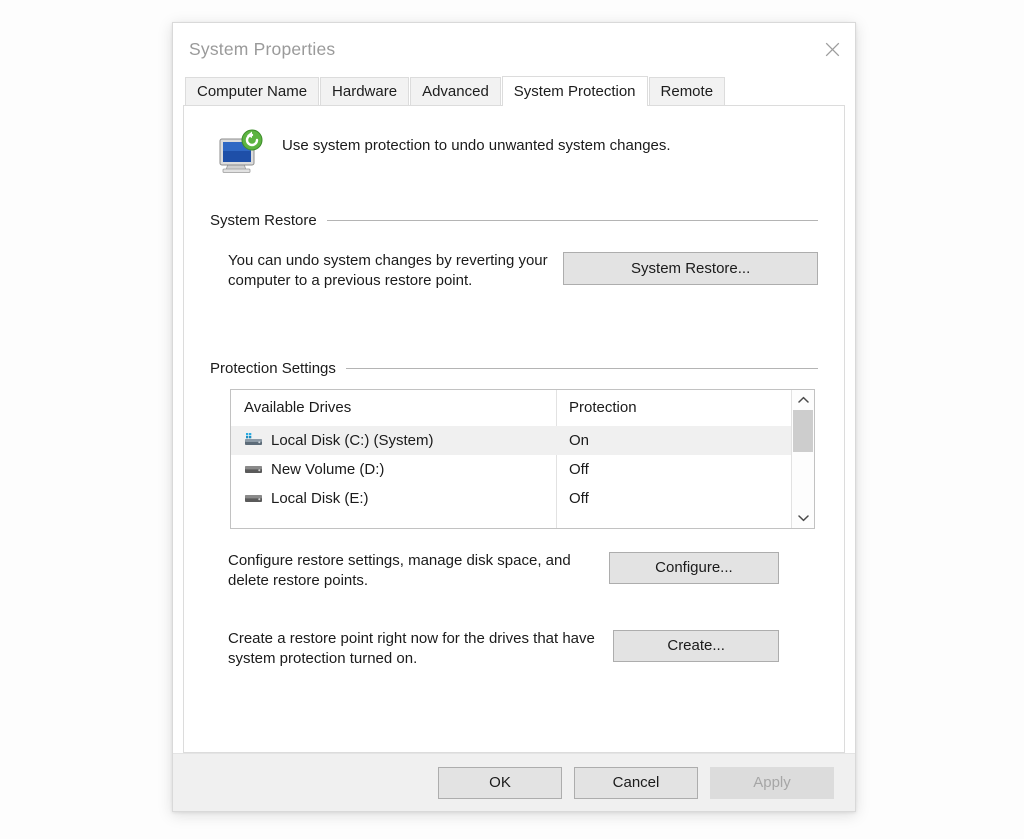 Image resolution: width=1024 pixels, height=839 pixels. Describe the element at coordinates (365, 91) in the screenshot. I see `tab-hardware: Hardware` at that location.